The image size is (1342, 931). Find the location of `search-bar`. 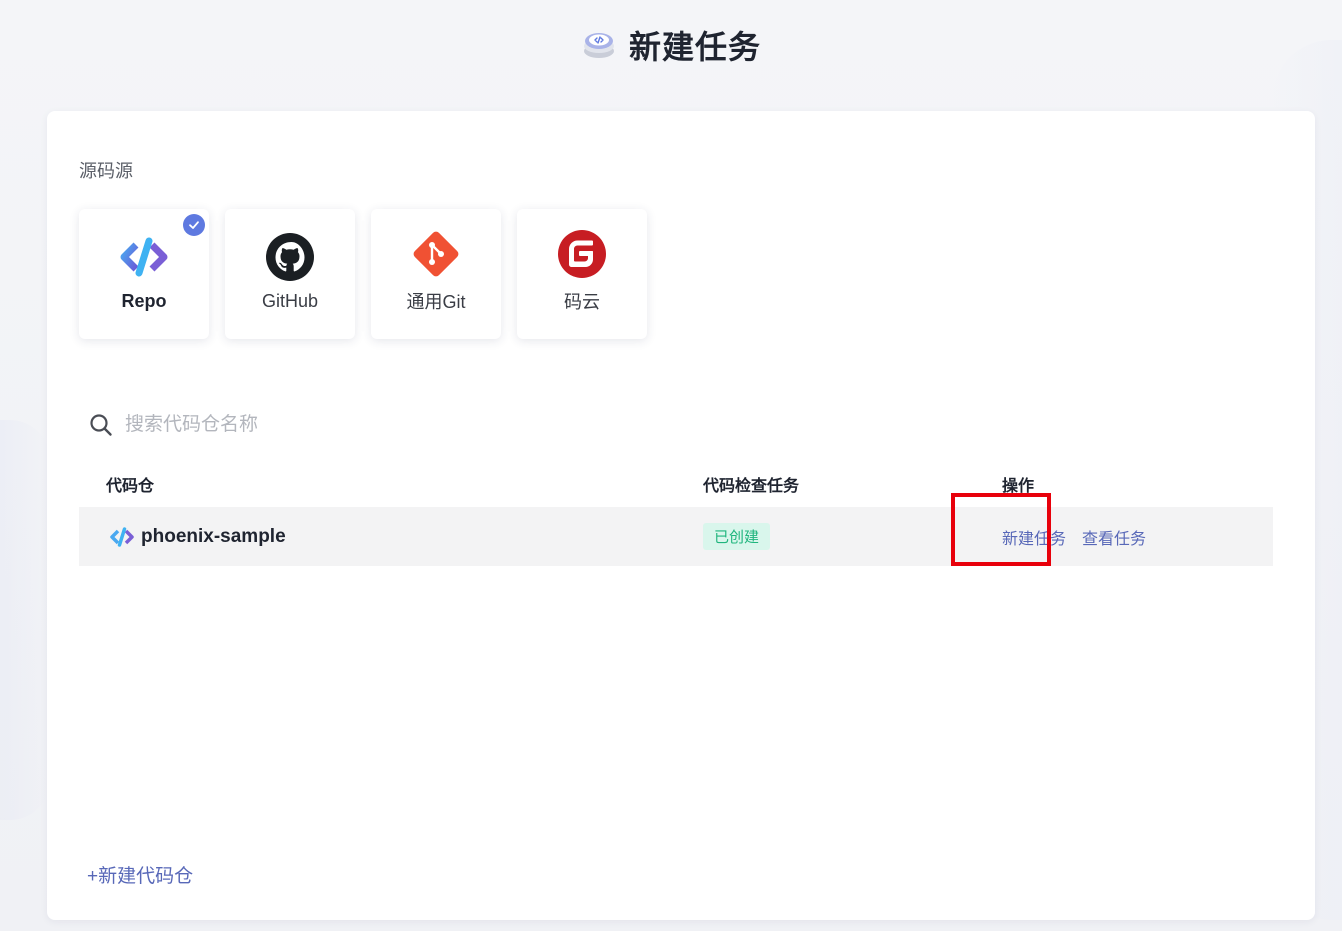

search-bar is located at coordinates (339, 425).